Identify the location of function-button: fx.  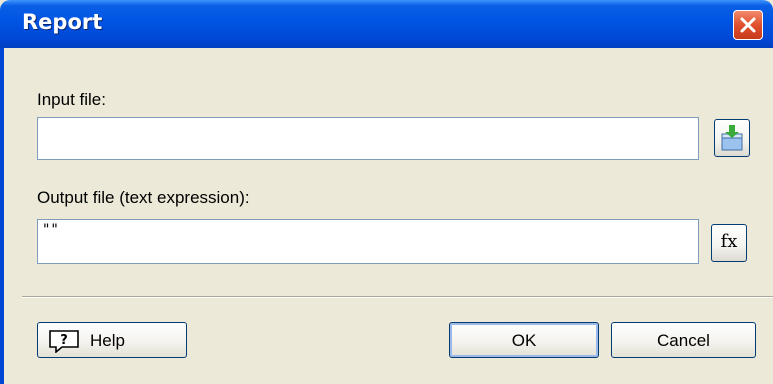
(729, 243).